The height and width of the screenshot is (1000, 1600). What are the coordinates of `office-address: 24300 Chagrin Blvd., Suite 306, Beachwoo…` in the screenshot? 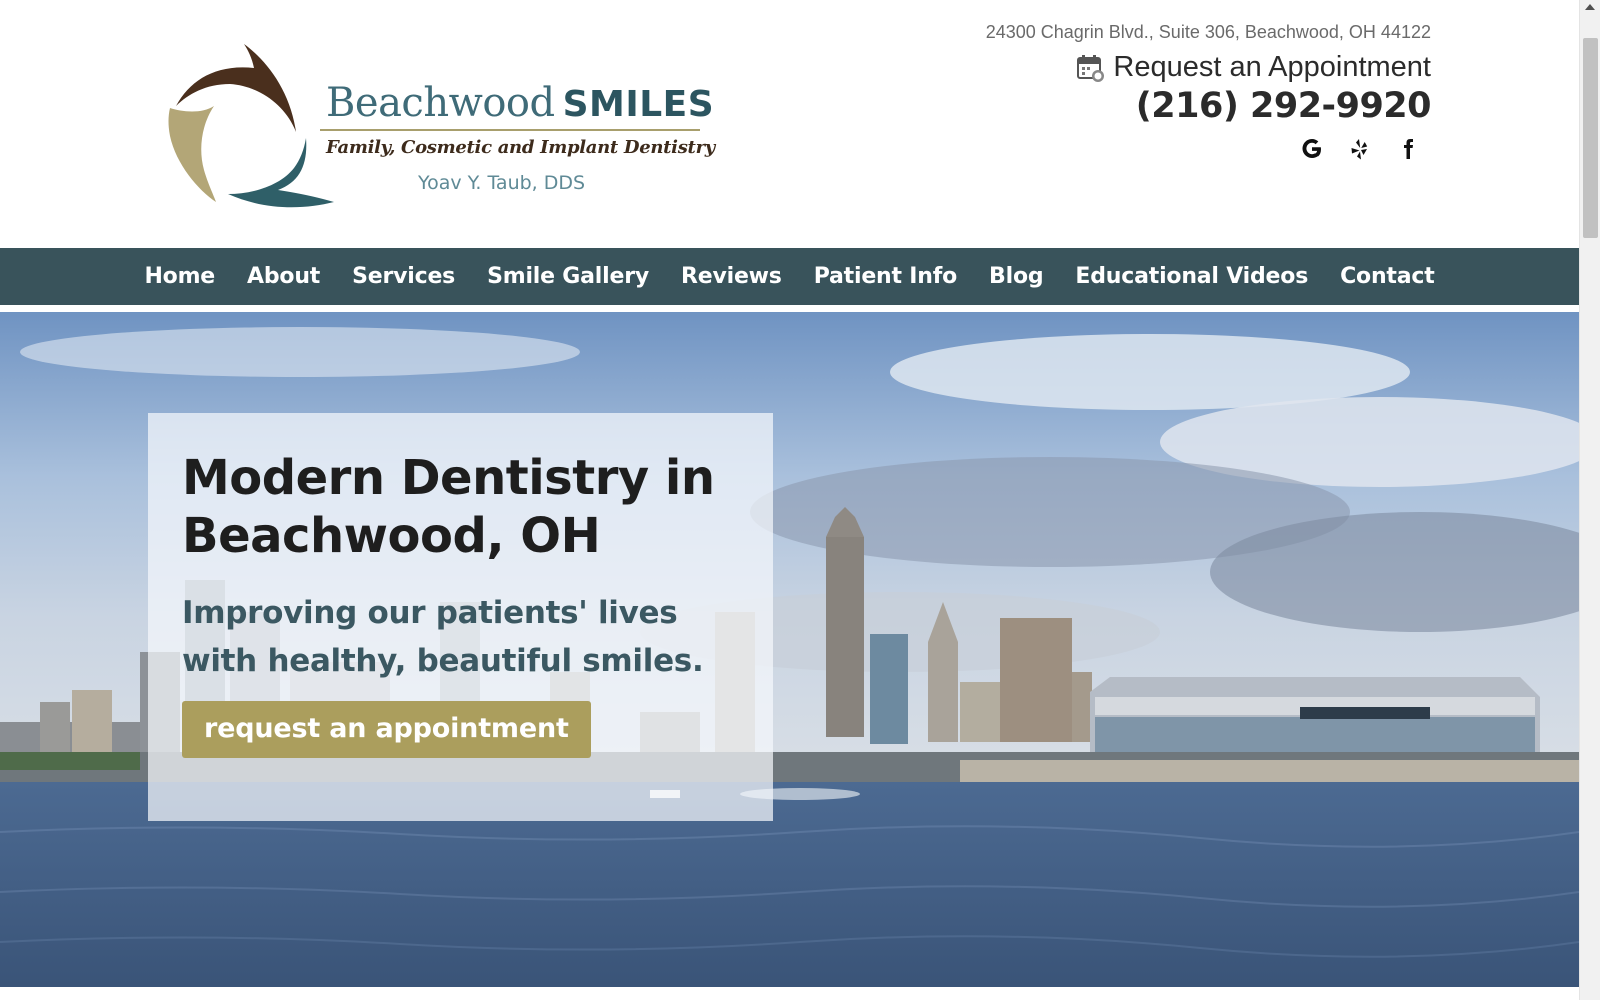 It's located at (1208, 32).